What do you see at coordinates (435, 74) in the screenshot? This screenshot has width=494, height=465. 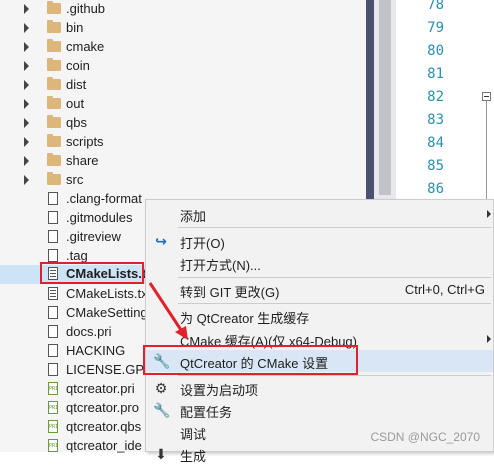 I see `line-number: 81` at bounding box center [435, 74].